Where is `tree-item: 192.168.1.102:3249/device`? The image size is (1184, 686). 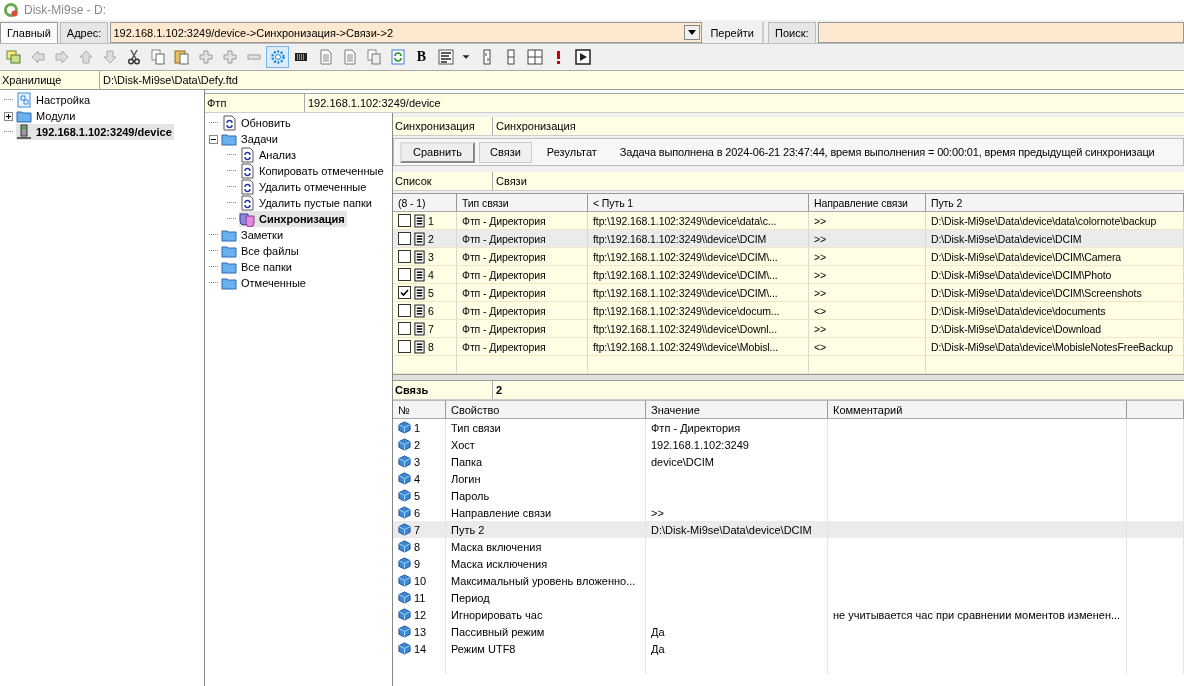
tree-item: 192.168.1.102:3249/device is located at coordinates (95, 132).